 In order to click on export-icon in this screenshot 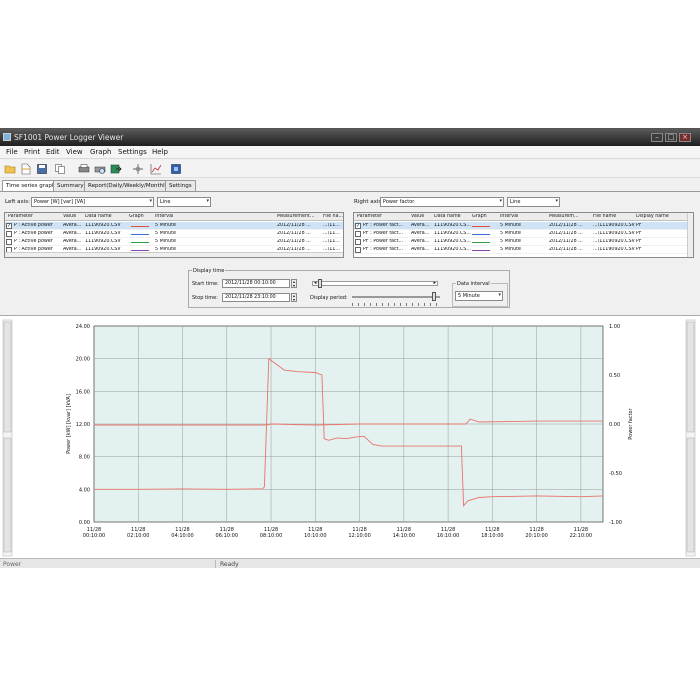, I will do `click(116, 169)`.